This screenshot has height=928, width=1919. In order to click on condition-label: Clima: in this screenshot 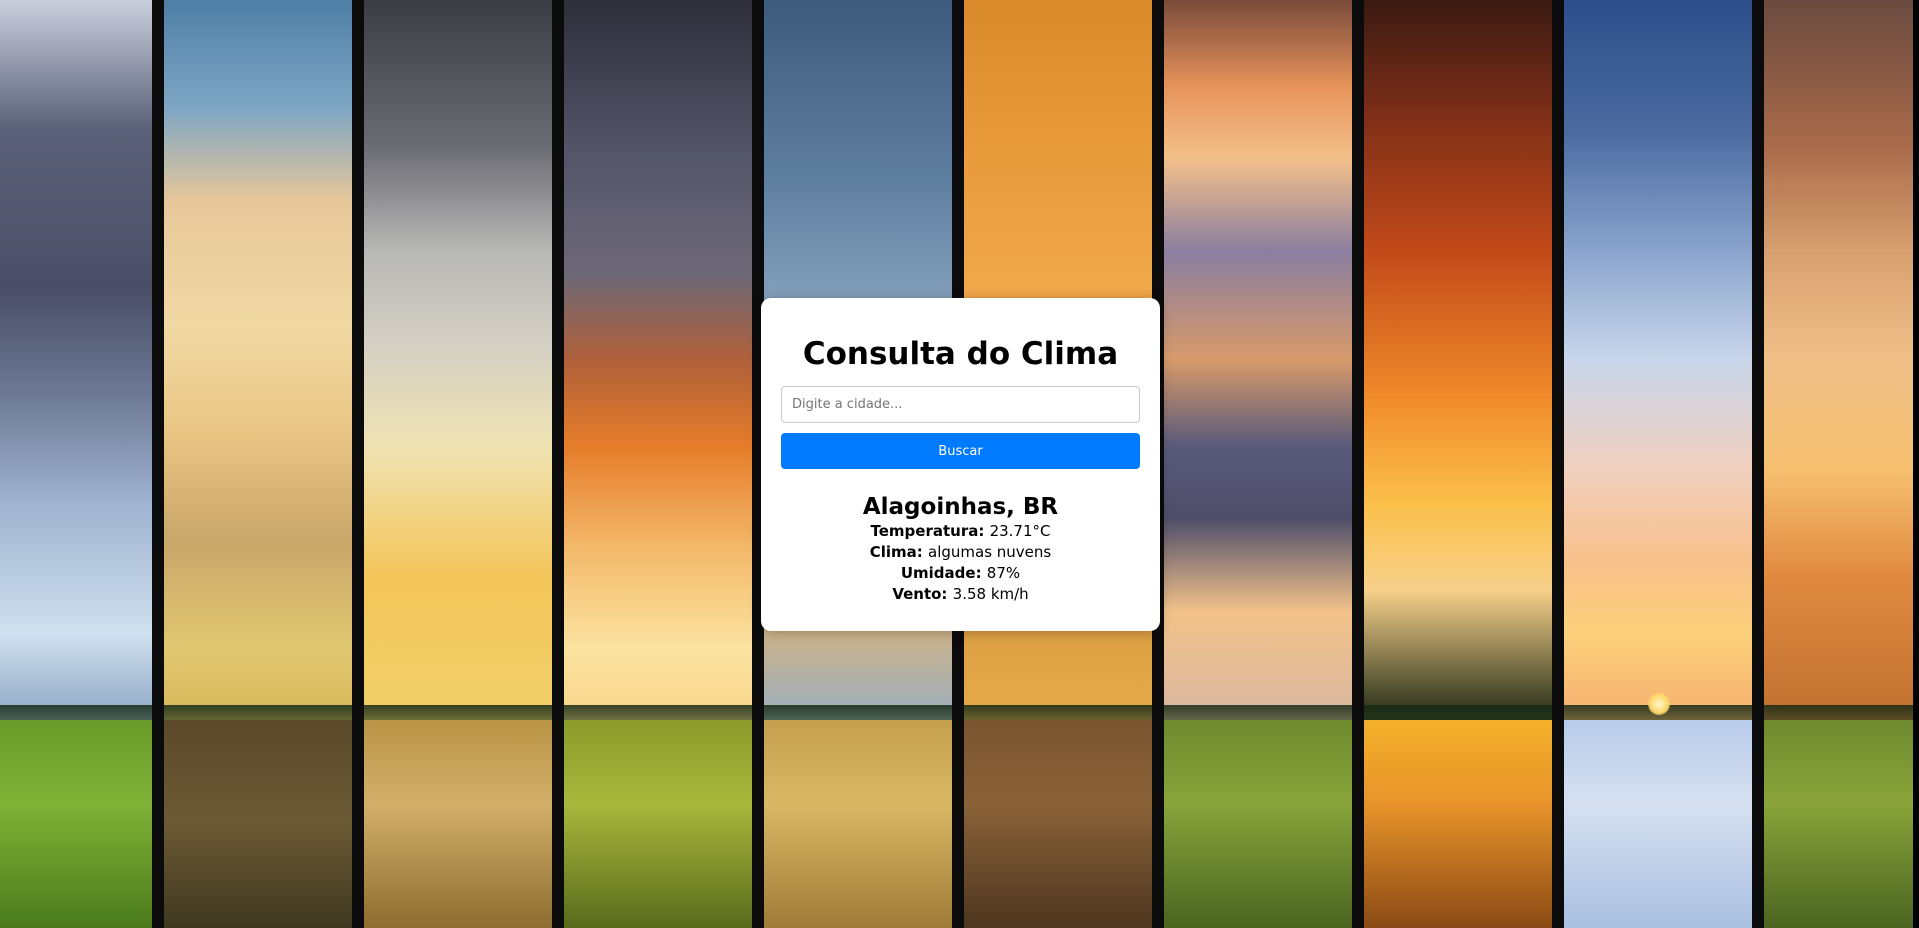, I will do `click(899, 552)`.